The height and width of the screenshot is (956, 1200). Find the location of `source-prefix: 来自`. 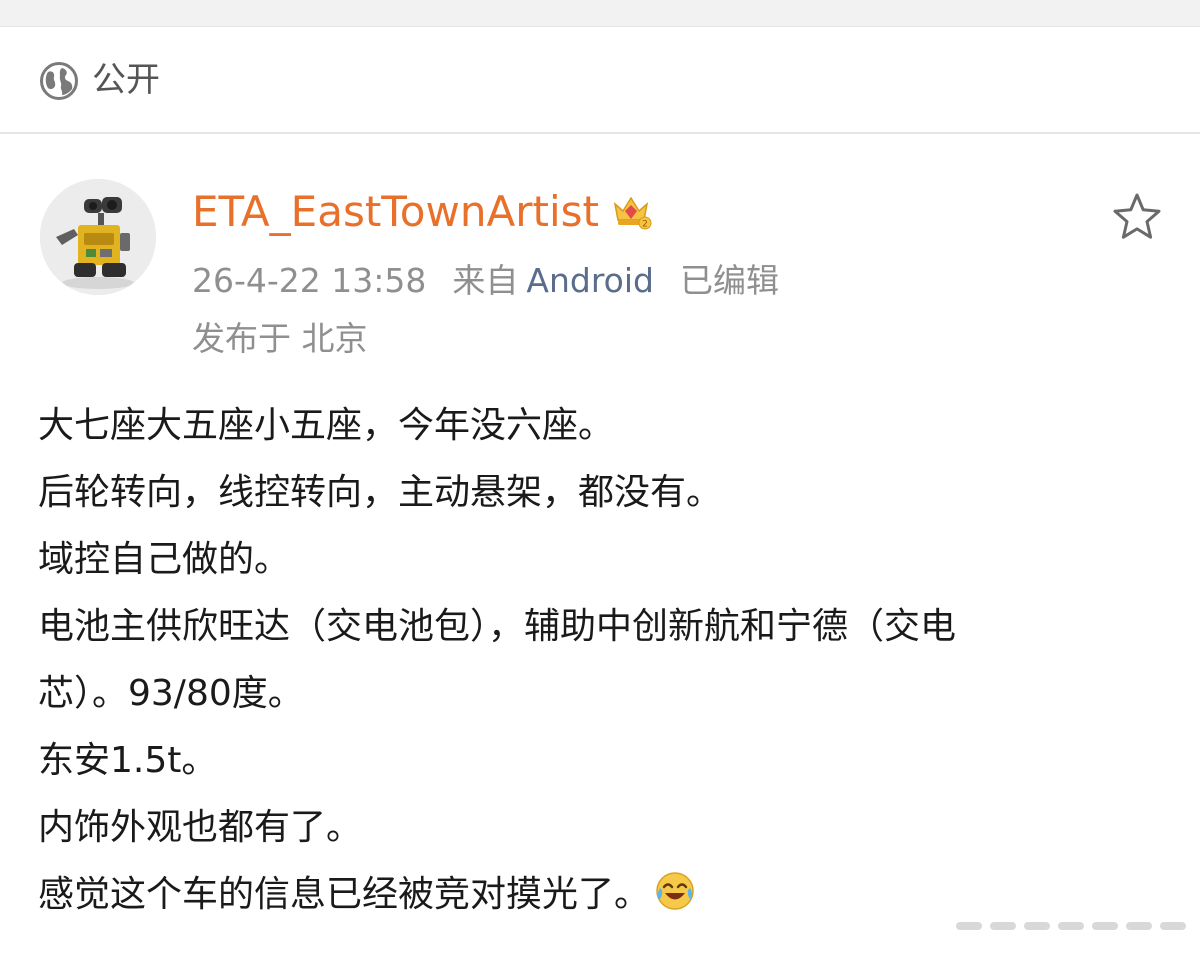

source-prefix: 来自 is located at coordinates (485, 280).